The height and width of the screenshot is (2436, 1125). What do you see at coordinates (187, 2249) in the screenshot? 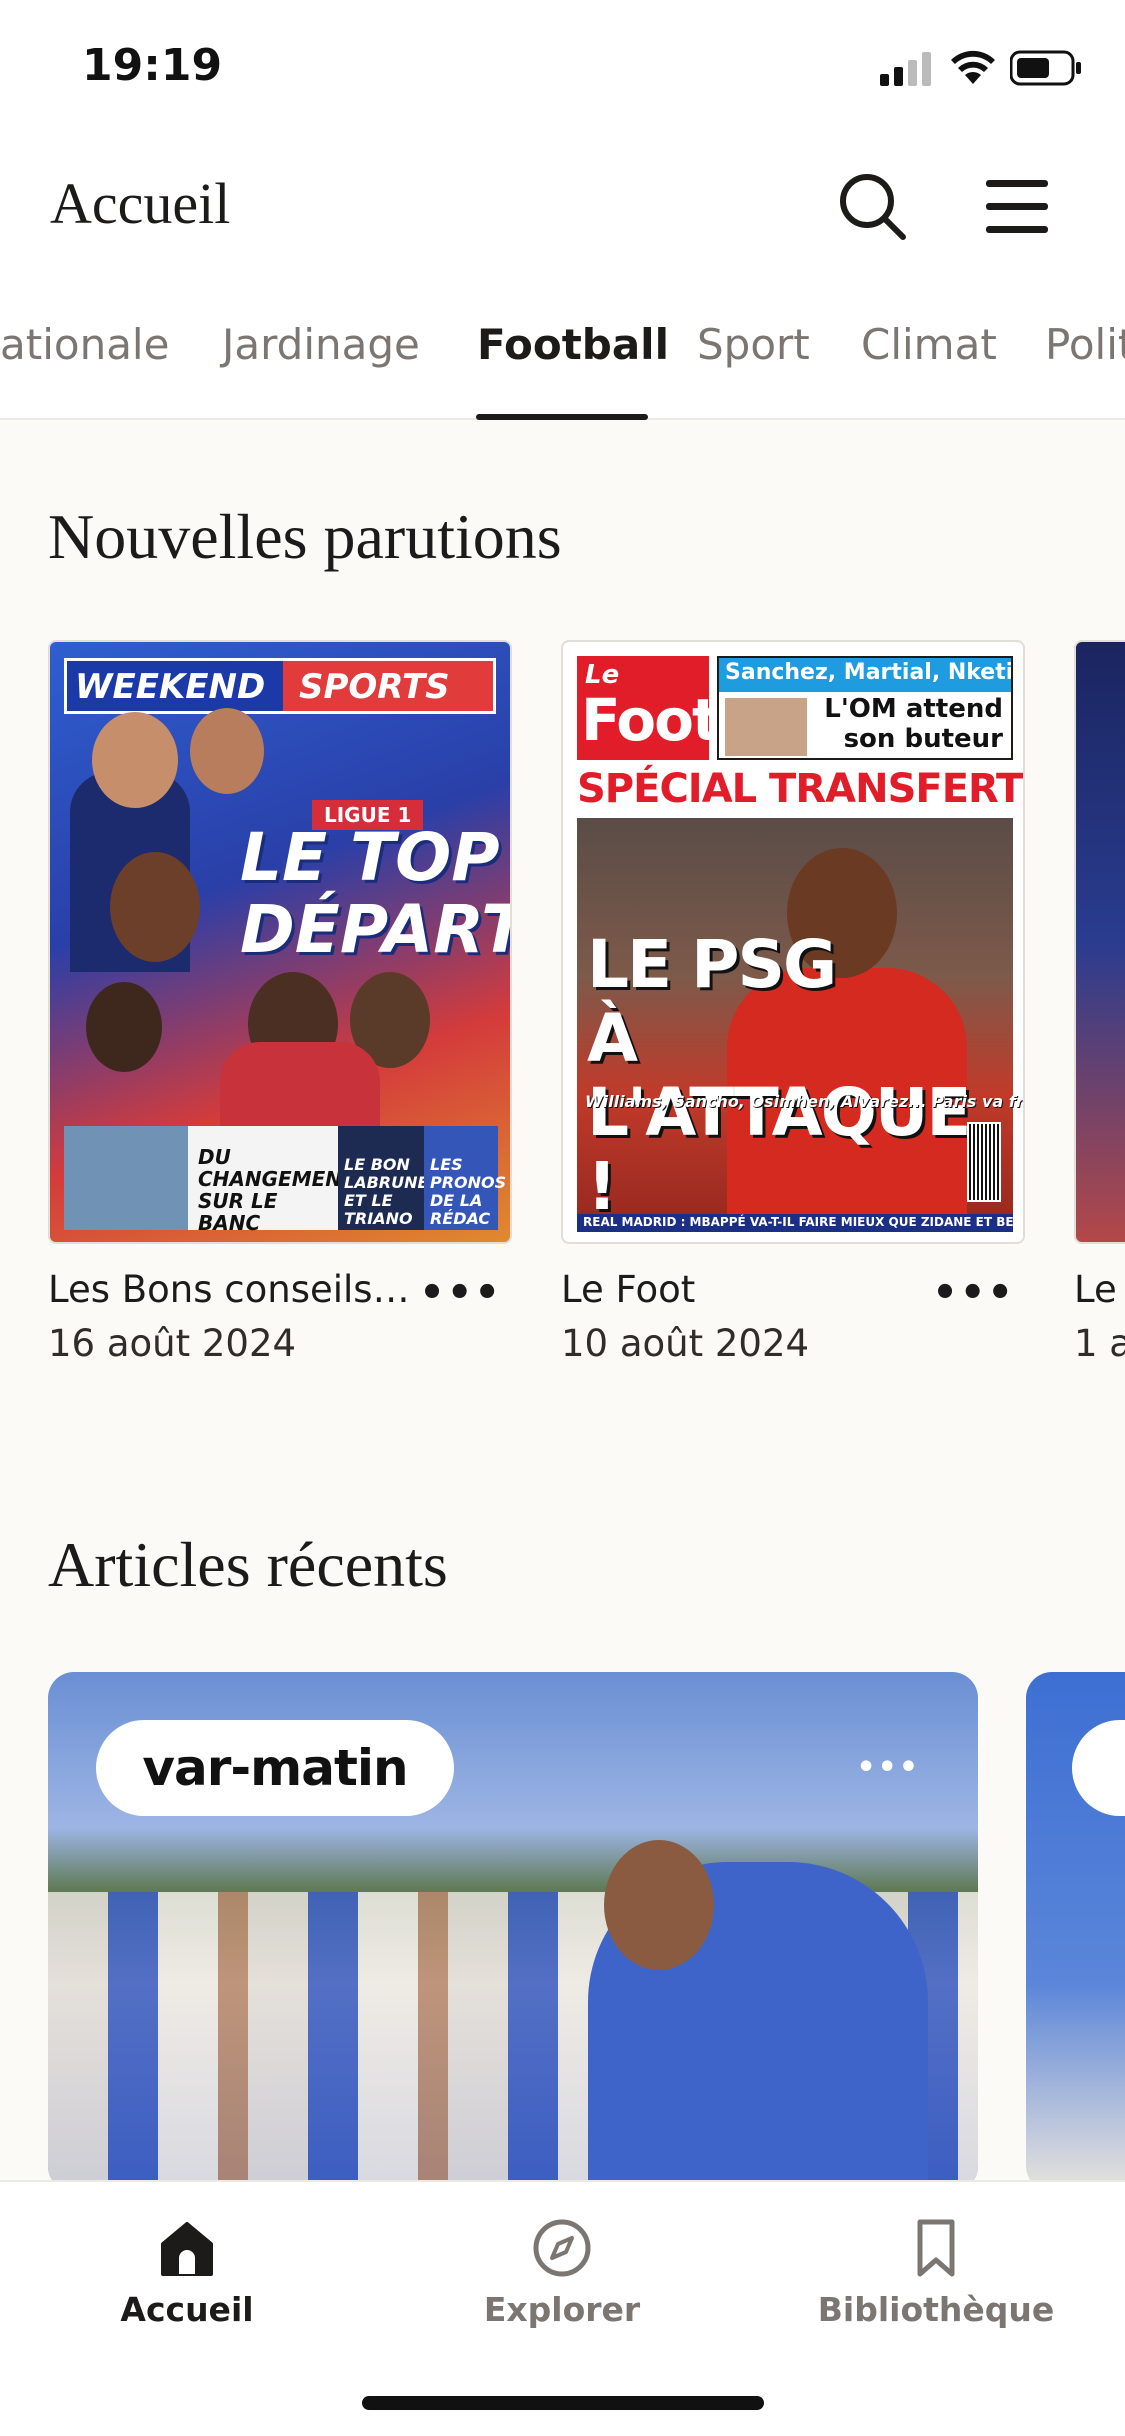
I see `home-icon` at bounding box center [187, 2249].